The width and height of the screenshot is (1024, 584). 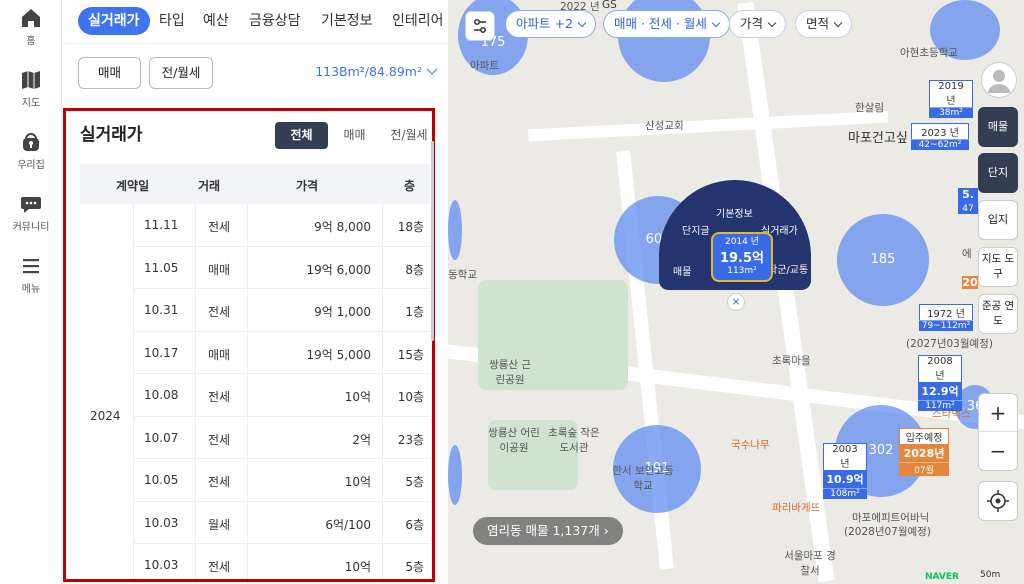 I want to click on complex-year: 2014 년, so click(x=742, y=242).